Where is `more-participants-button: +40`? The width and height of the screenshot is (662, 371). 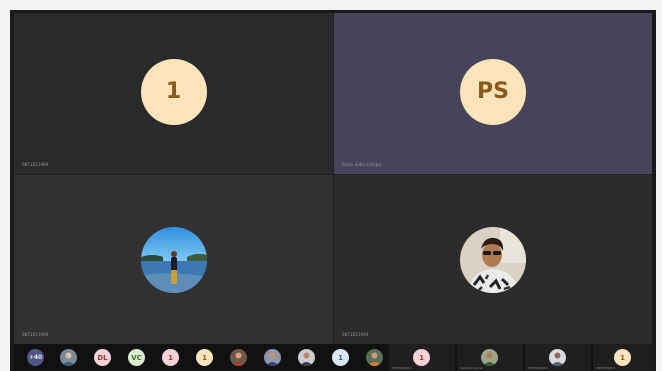
more-participants-button: +40 is located at coordinates (35, 357).